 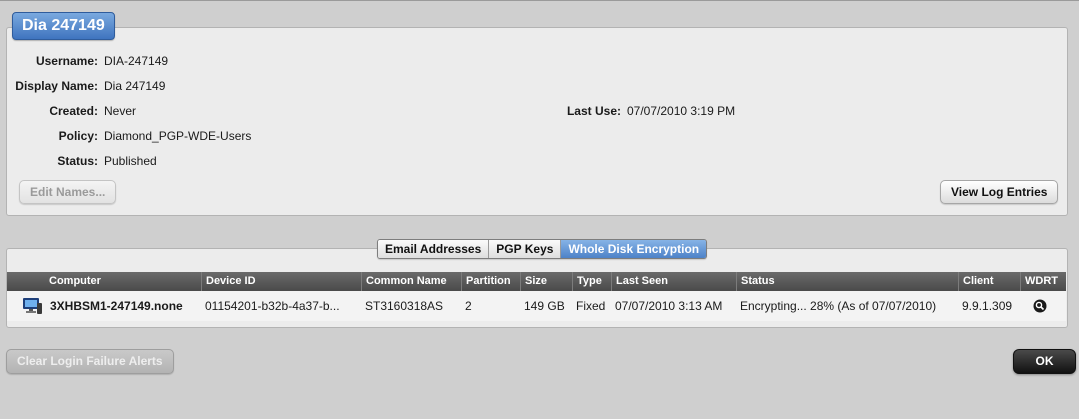 I want to click on cell-last-seen: 07/07/2010 3:13 AM, so click(x=669, y=306).